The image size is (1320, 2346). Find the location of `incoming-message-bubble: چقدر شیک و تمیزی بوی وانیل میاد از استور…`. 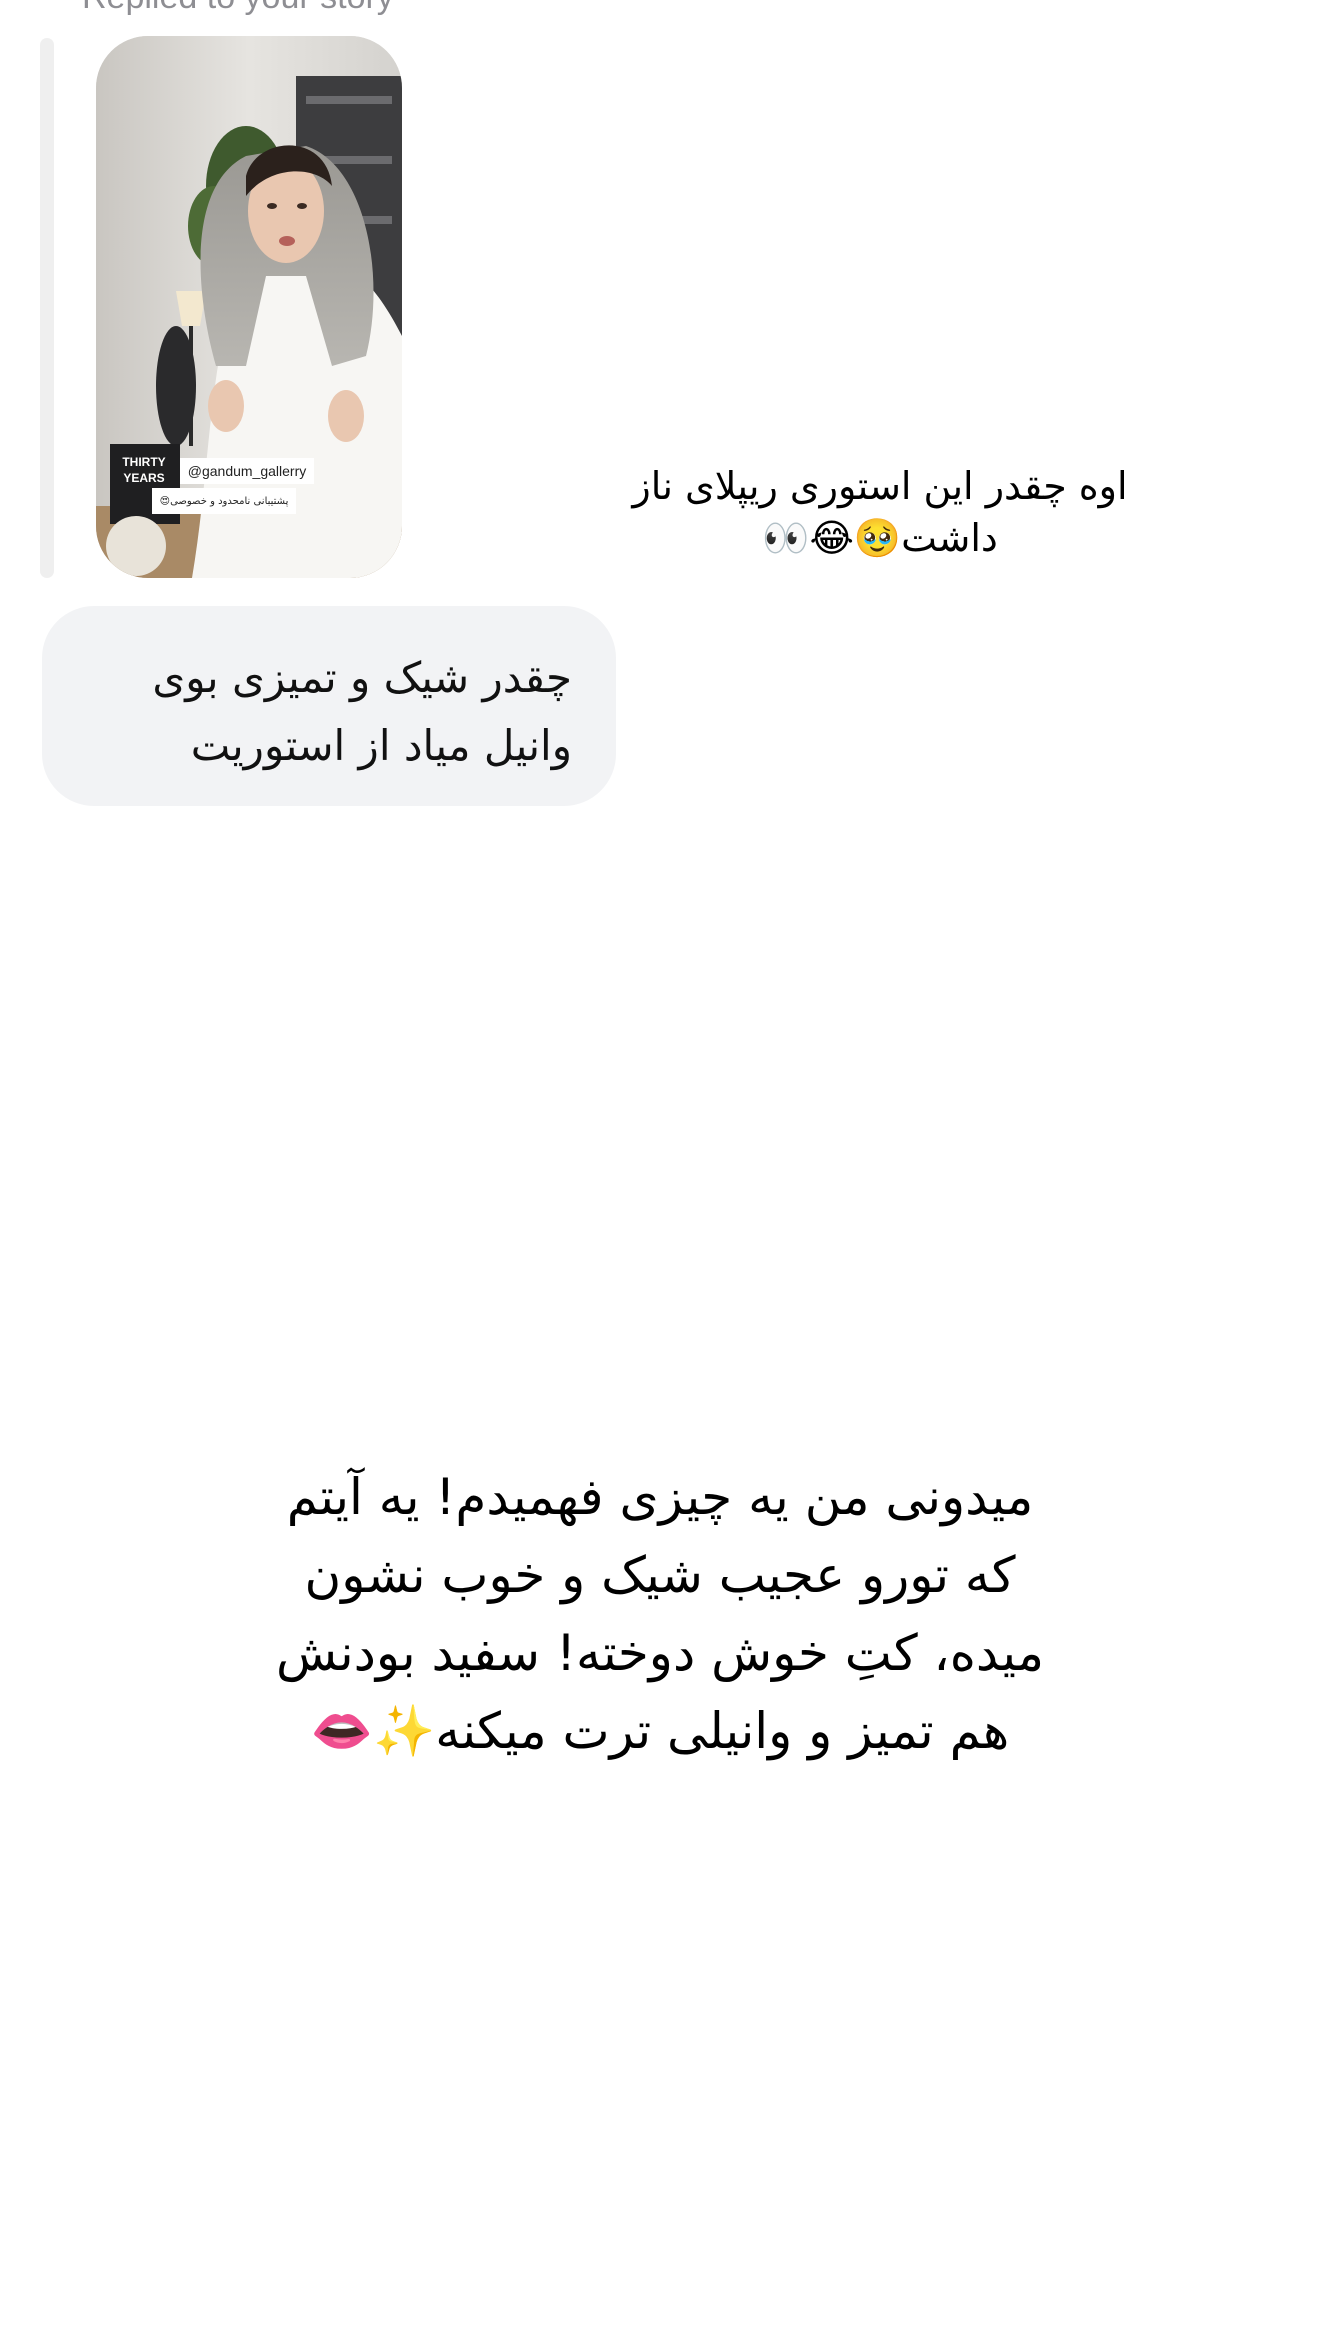

incoming-message-bubble: چقدر شیک و تمیزی بوی وانیل میاد از استور… is located at coordinates (329, 706).